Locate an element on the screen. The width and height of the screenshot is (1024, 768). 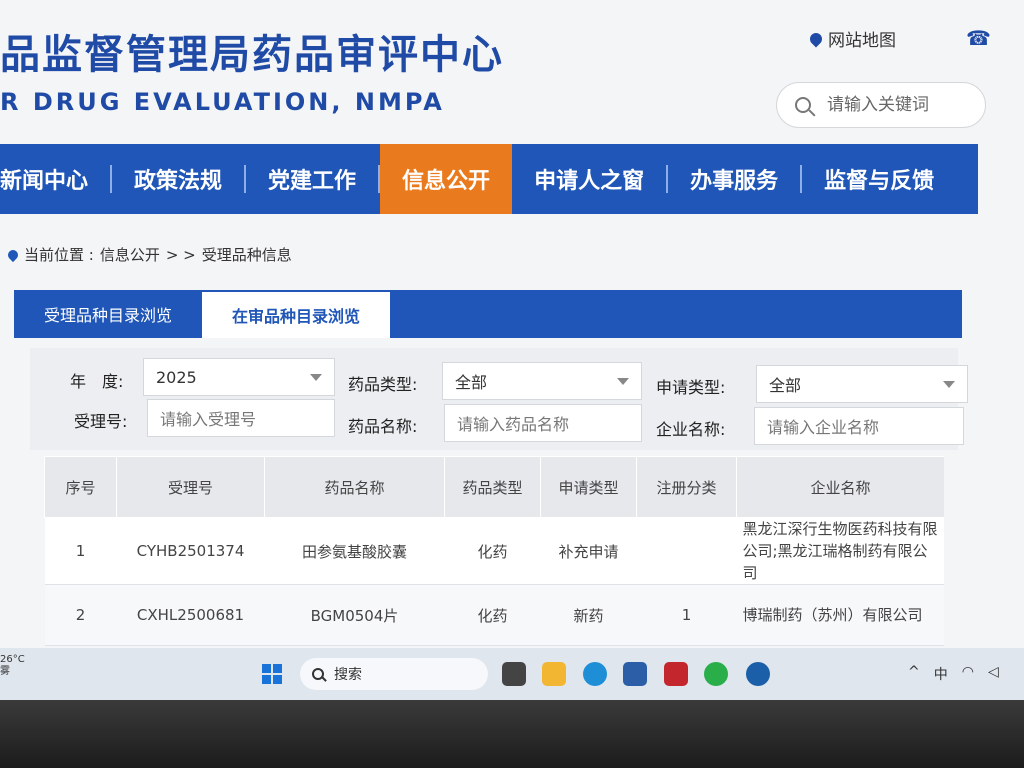
temperature: 26°C is located at coordinates (12, 659).